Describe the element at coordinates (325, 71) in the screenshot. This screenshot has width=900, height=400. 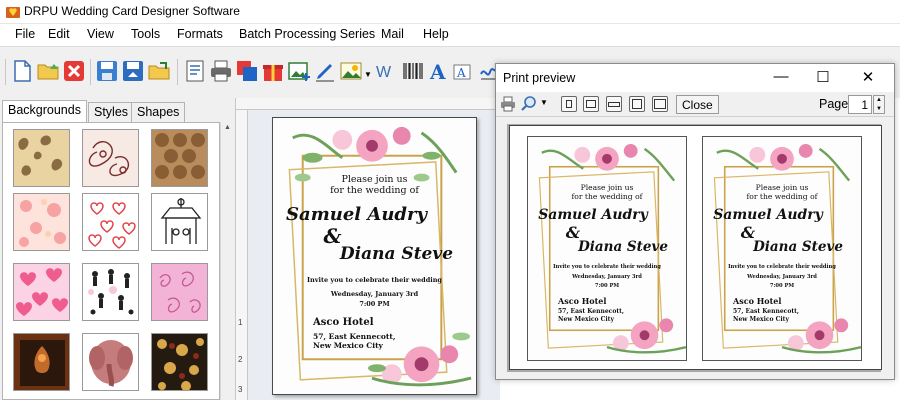
I see `pen-tool-icon` at that location.